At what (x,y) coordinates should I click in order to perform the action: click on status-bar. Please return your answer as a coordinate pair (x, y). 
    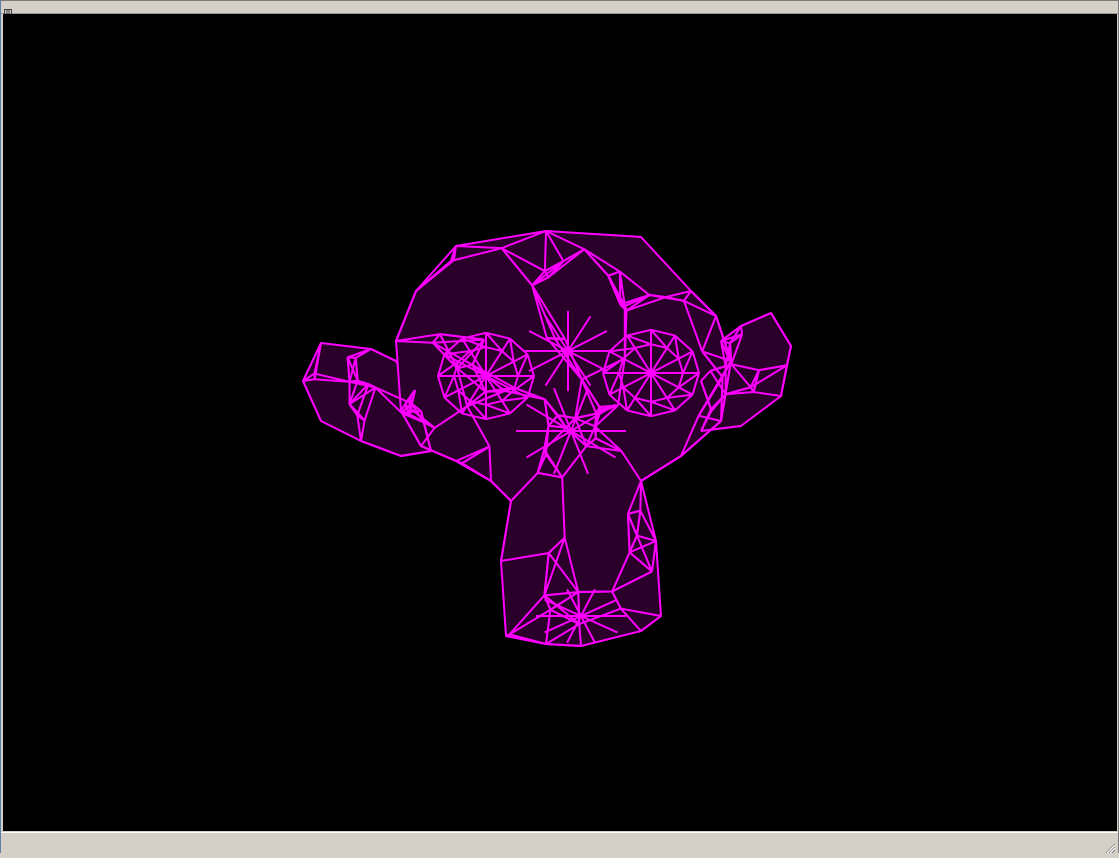
    Looking at the image, I should click on (559, 842).